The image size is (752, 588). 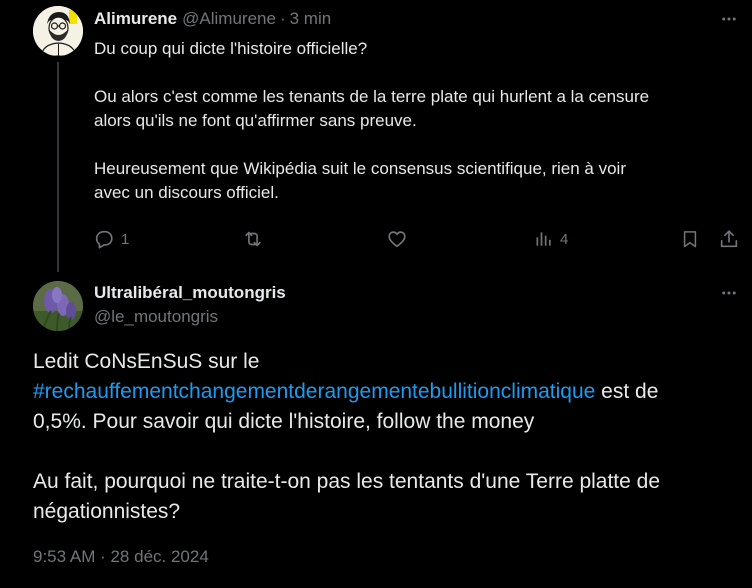 I want to click on retweet-button, so click(x=253, y=239).